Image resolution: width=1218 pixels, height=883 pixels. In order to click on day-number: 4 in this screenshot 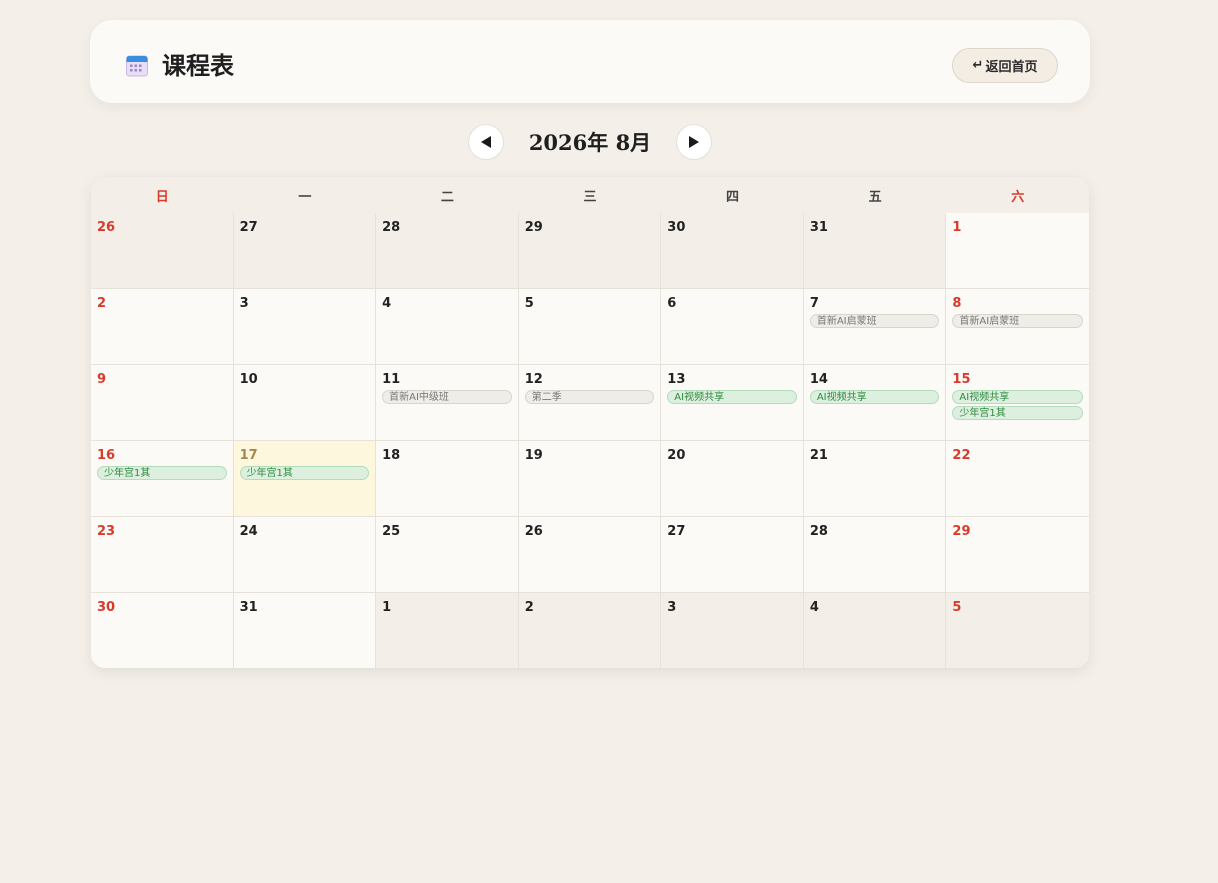, I will do `click(814, 607)`.